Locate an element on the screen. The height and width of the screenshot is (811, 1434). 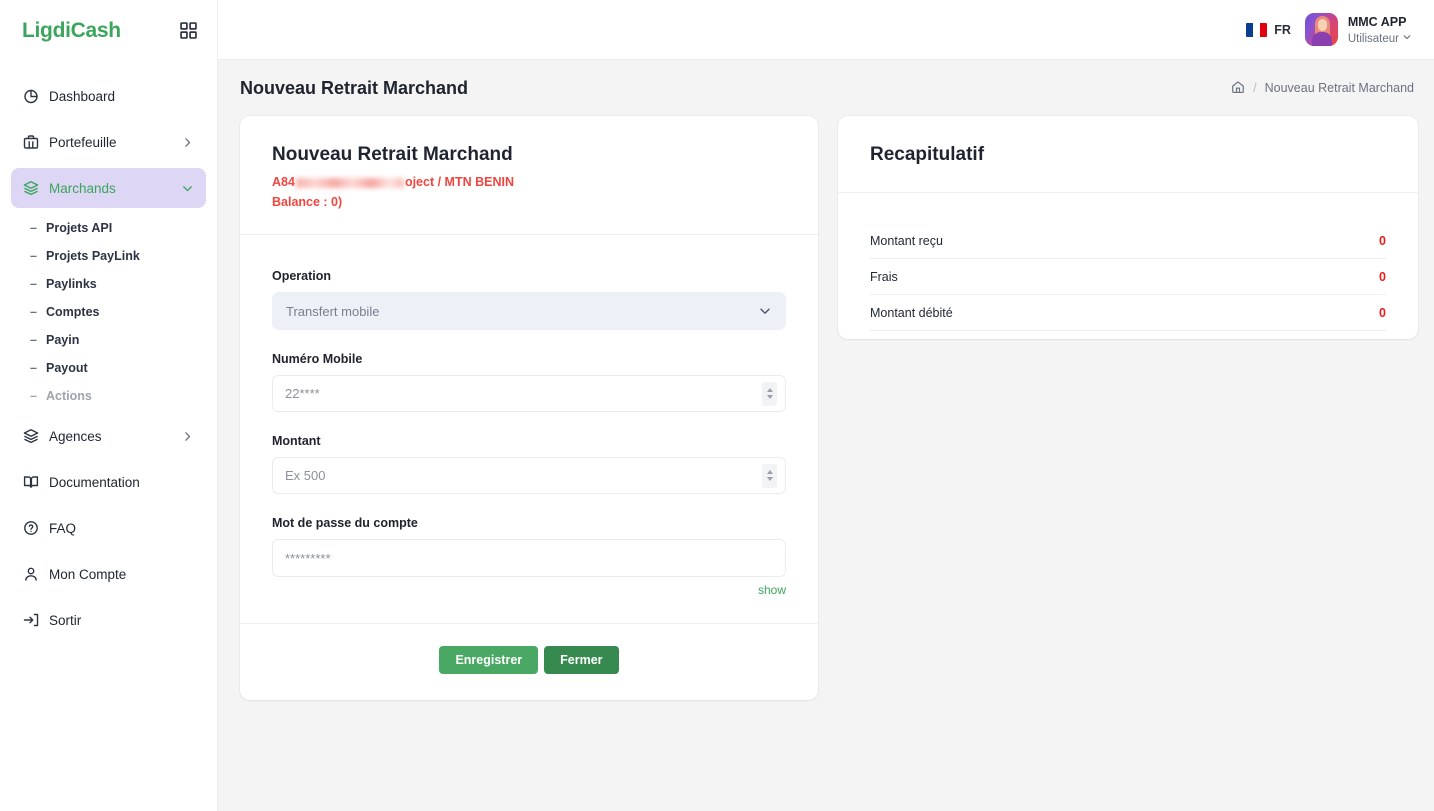
merchant-project-suffix: oject / MTN BENIN is located at coordinates (459, 182).